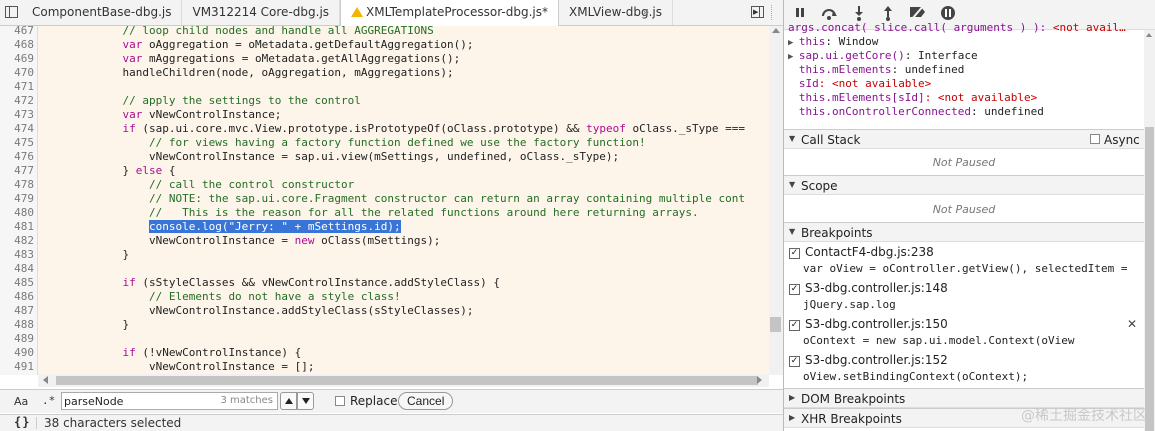 The height and width of the screenshot is (431, 1155). What do you see at coordinates (17, 171) in the screenshot?
I see `line-number: 477` at bounding box center [17, 171].